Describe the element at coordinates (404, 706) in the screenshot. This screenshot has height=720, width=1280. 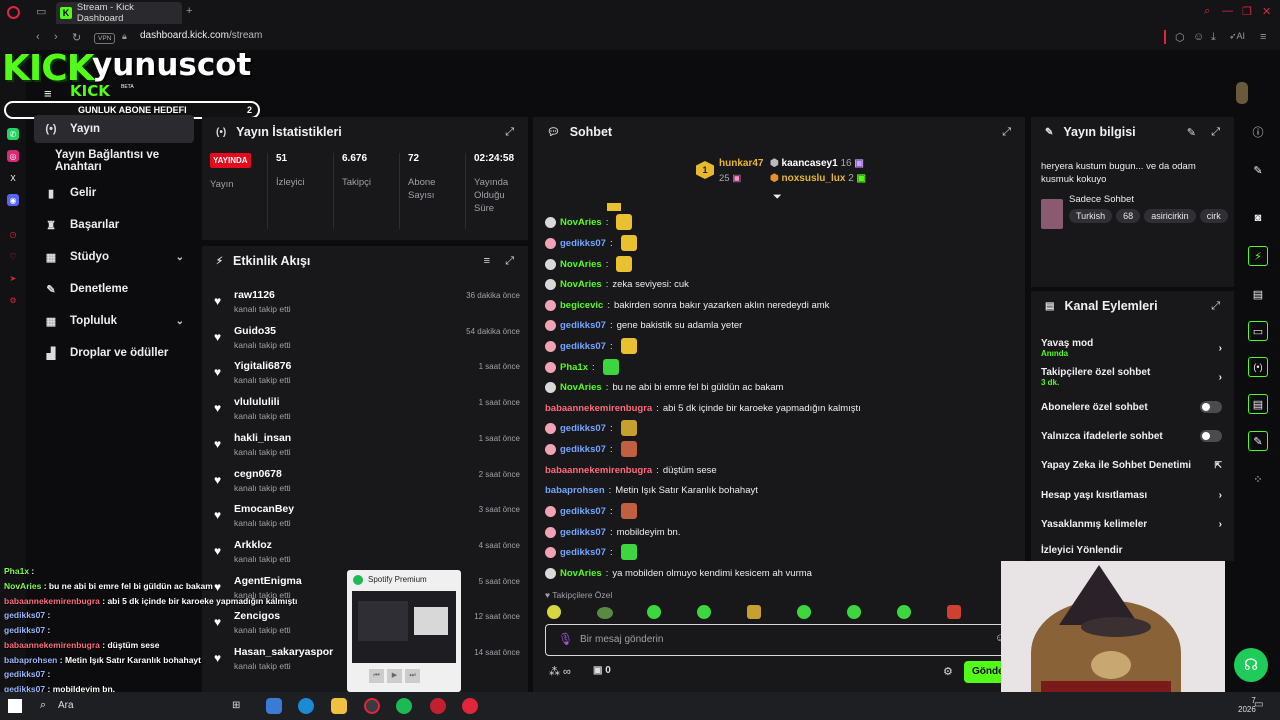
I see `spotify-taskbar-icon` at that location.